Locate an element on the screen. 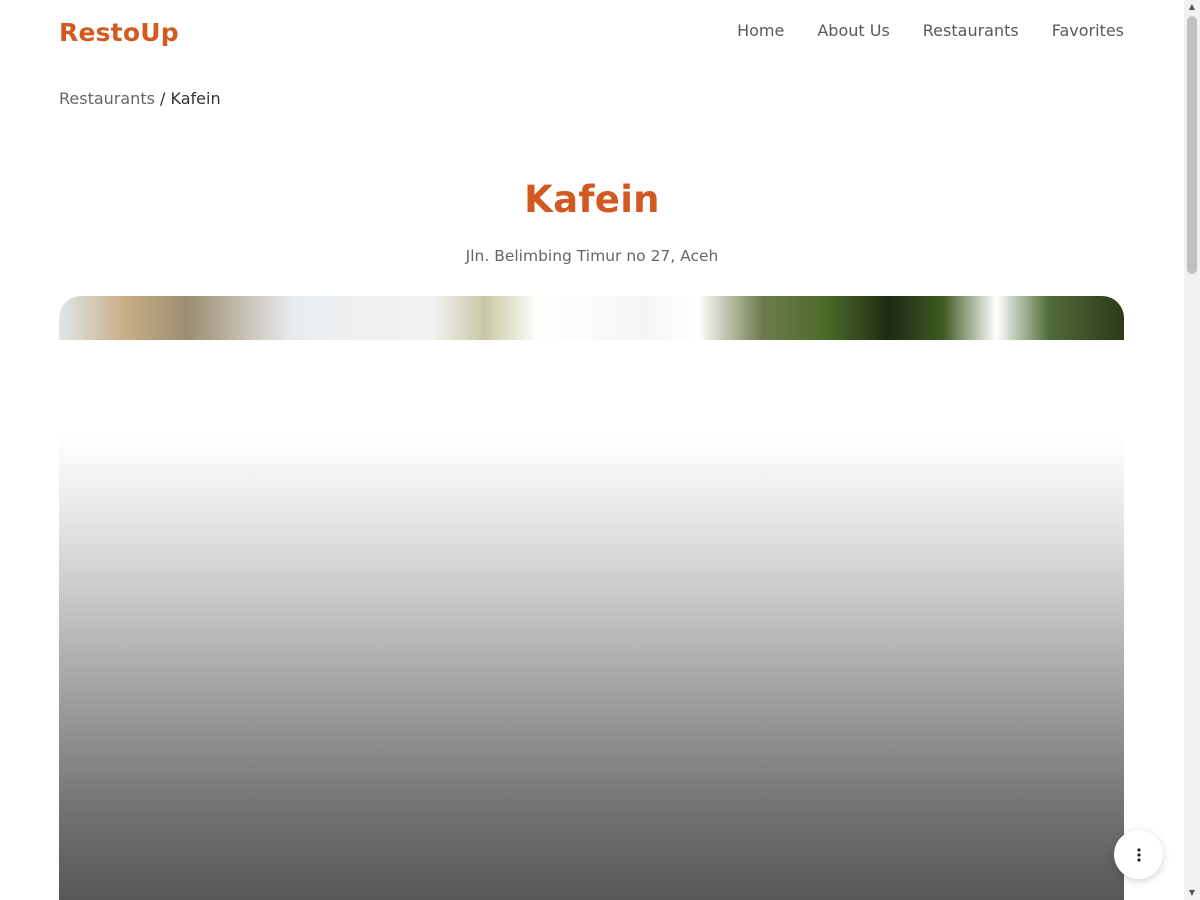 The height and width of the screenshot is (900, 1200). nav-about-us: About Us is located at coordinates (853, 30).